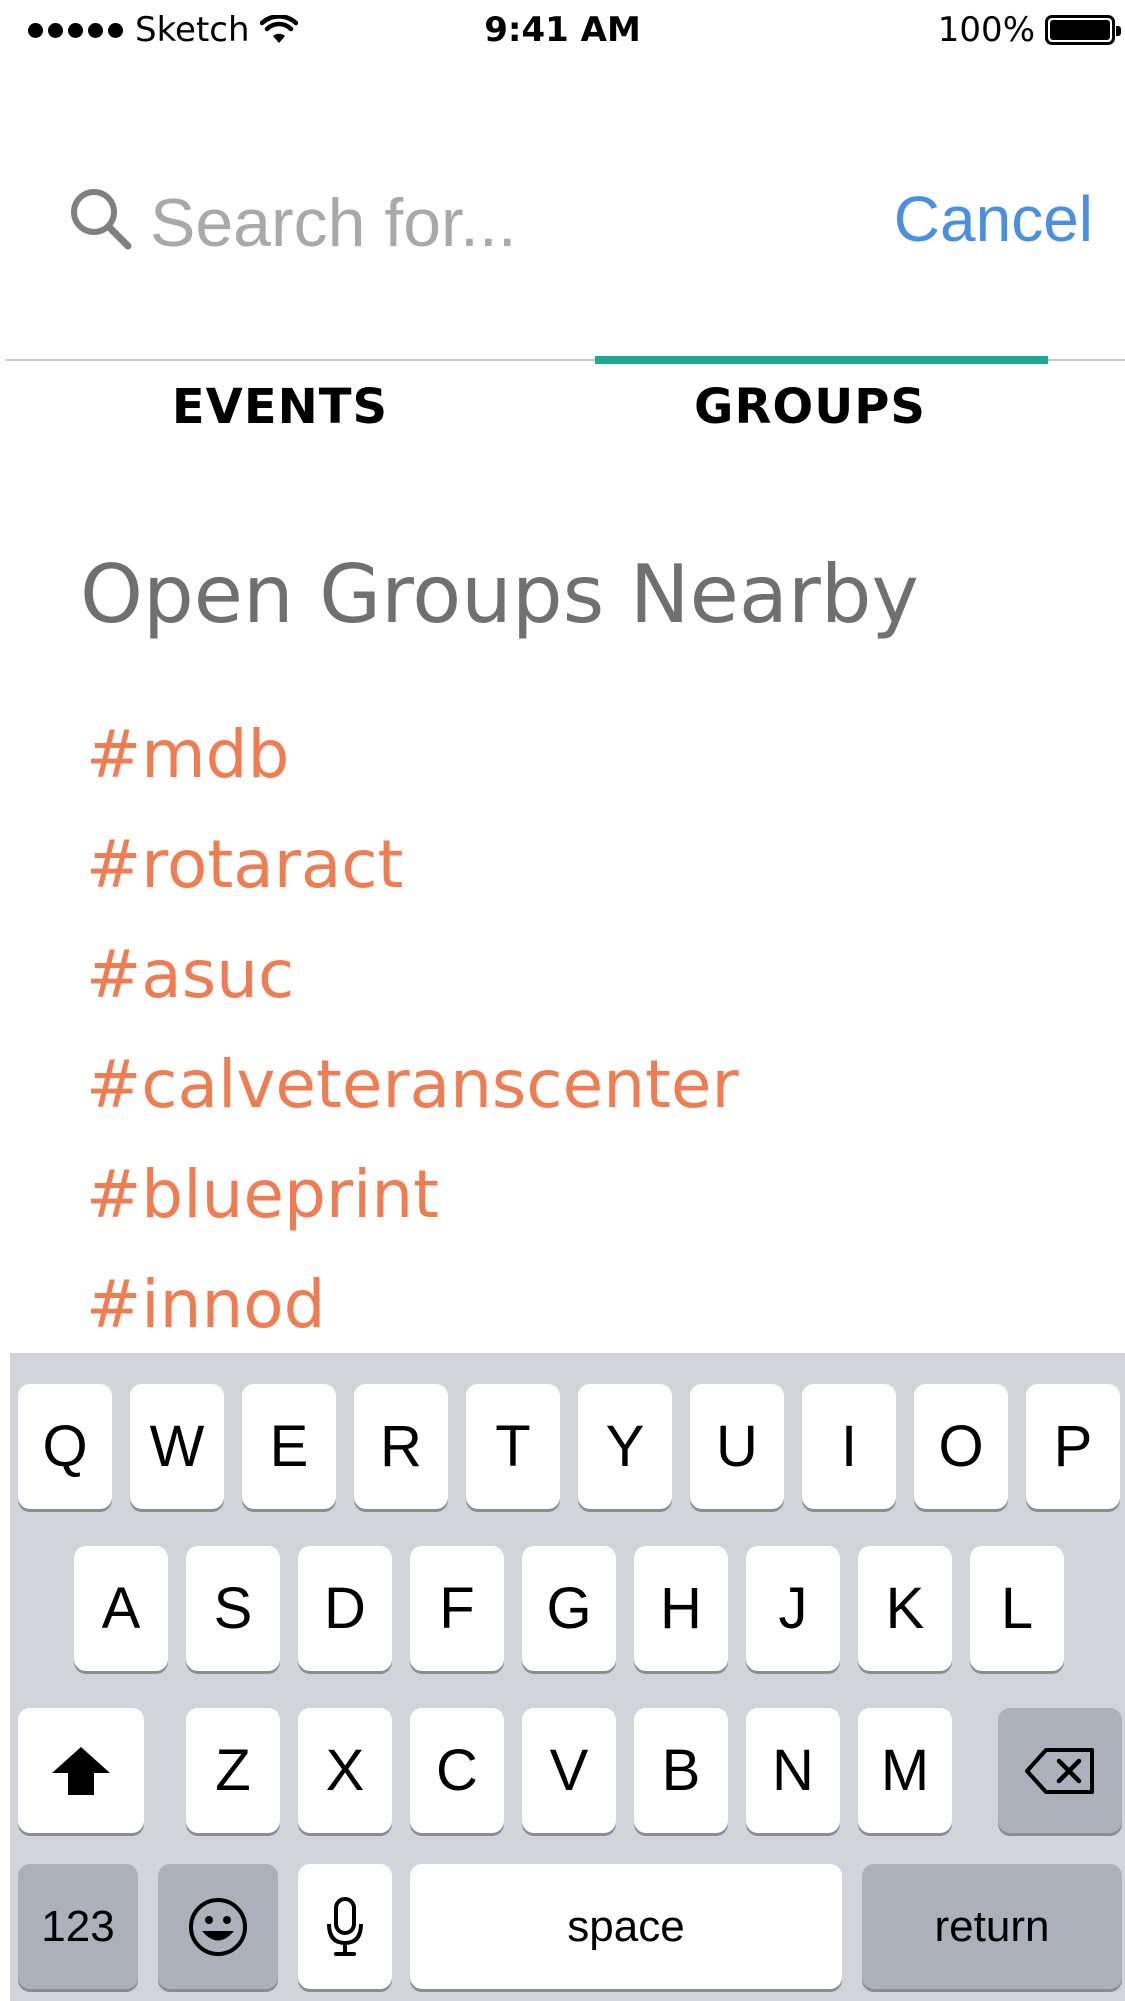  I want to click on status-right: 100%, so click(1029, 30).